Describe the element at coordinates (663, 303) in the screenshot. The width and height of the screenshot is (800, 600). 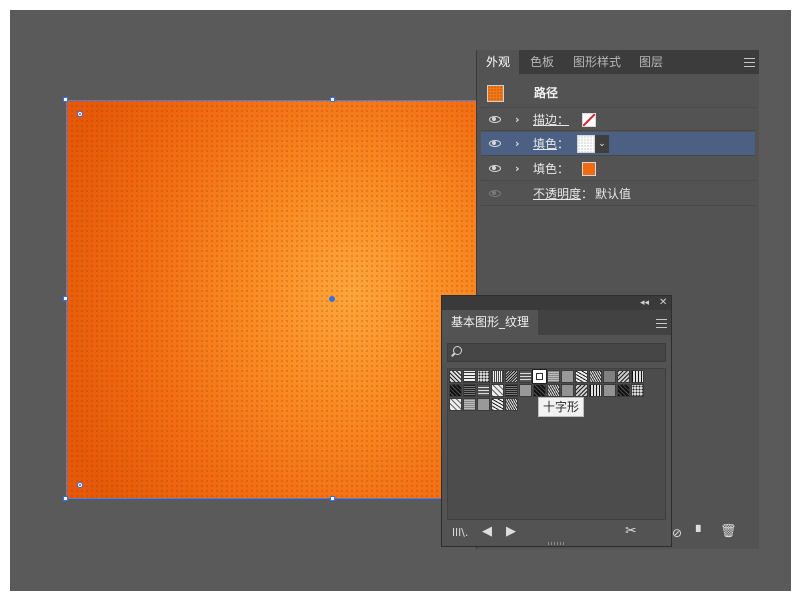
I see `close-icon: ✕` at that location.